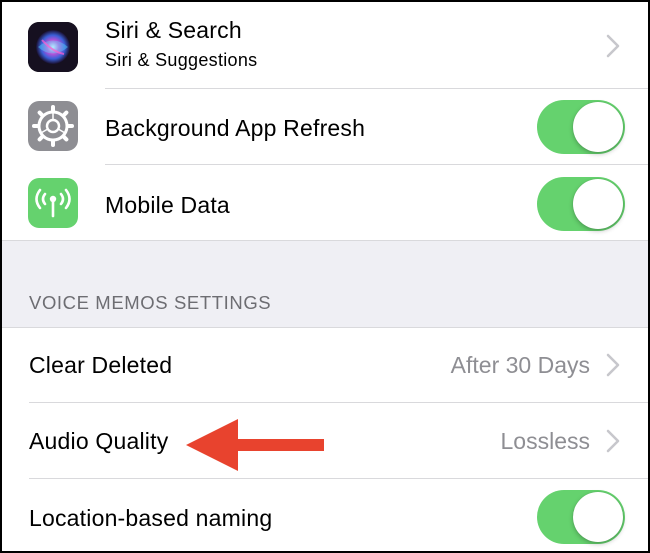 This screenshot has width=650, height=553. I want to click on row-value: Lossless, so click(545, 441).